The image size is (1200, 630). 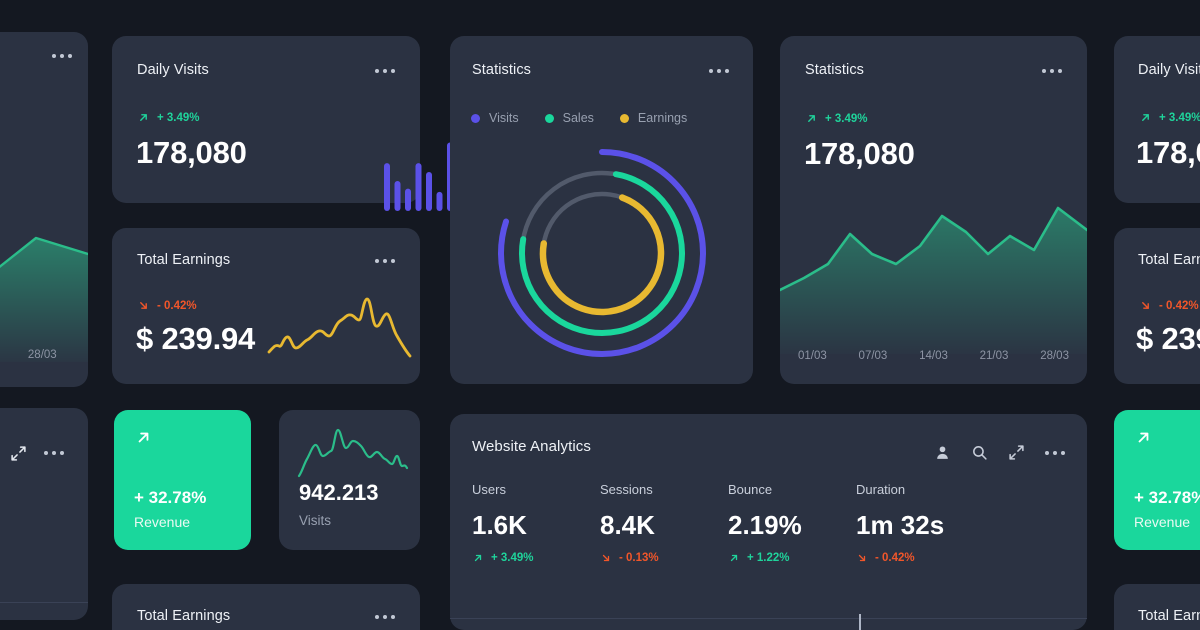 I want to click on user-icon, so click(x=942, y=452).